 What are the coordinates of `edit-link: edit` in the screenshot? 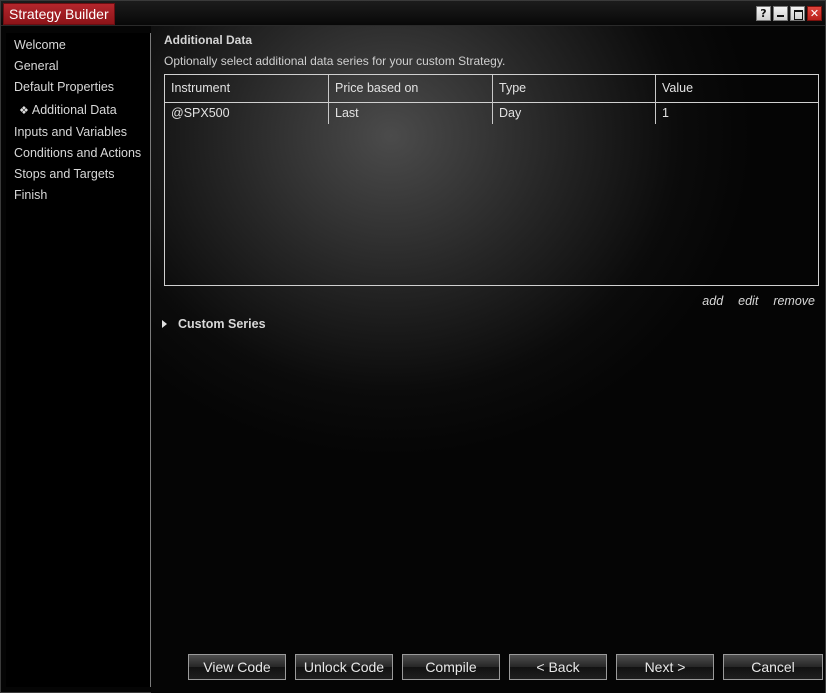 It's located at (748, 301).